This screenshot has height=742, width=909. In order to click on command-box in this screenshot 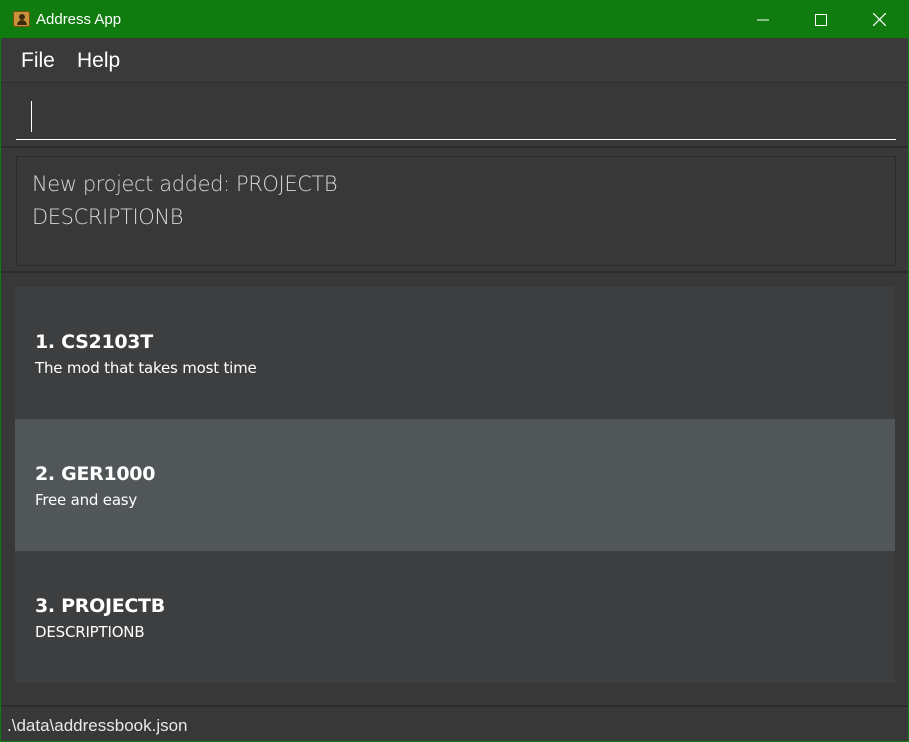, I will do `click(454, 116)`.